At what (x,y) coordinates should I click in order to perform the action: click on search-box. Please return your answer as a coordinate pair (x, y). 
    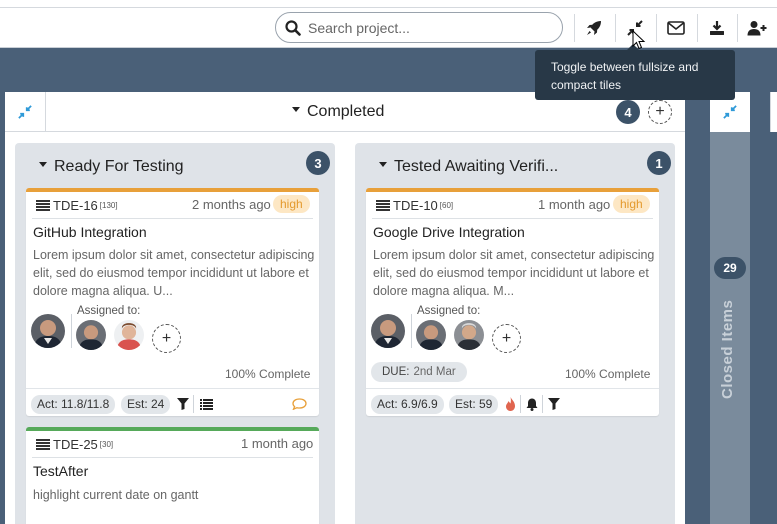
    Looking at the image, I should click on (419, 27).